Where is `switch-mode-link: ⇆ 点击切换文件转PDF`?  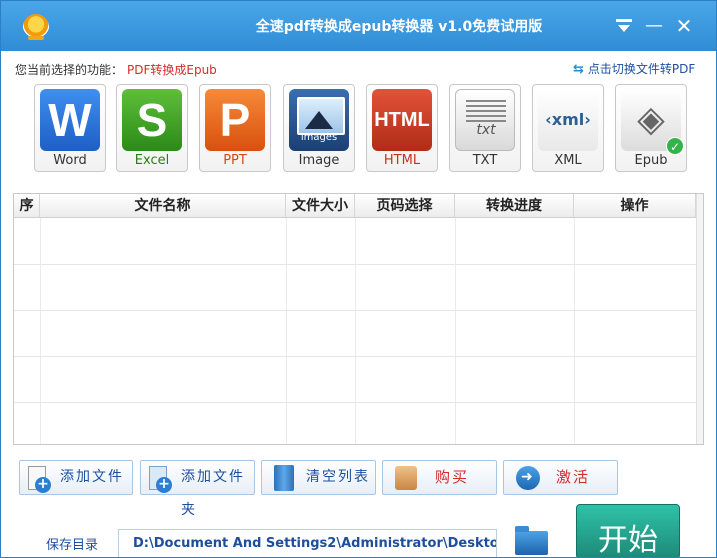 switch-mode-link: ⇆ 点击切换文件转PDF is located at coordinates (634, 68).